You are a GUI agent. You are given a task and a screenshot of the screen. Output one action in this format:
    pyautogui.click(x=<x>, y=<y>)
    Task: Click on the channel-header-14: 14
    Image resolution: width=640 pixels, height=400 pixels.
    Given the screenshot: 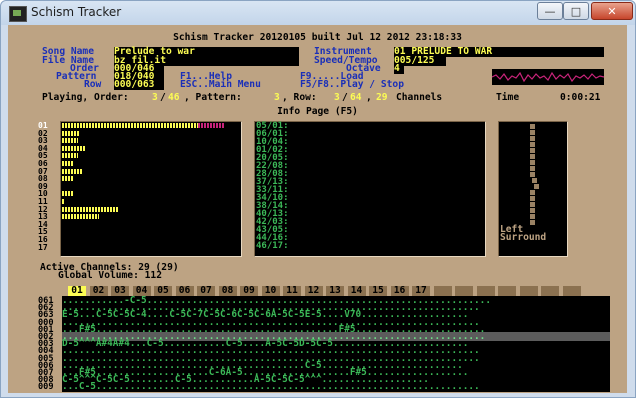 What is the action you would take?
    pyautogui.click(x=356, y=291)
    